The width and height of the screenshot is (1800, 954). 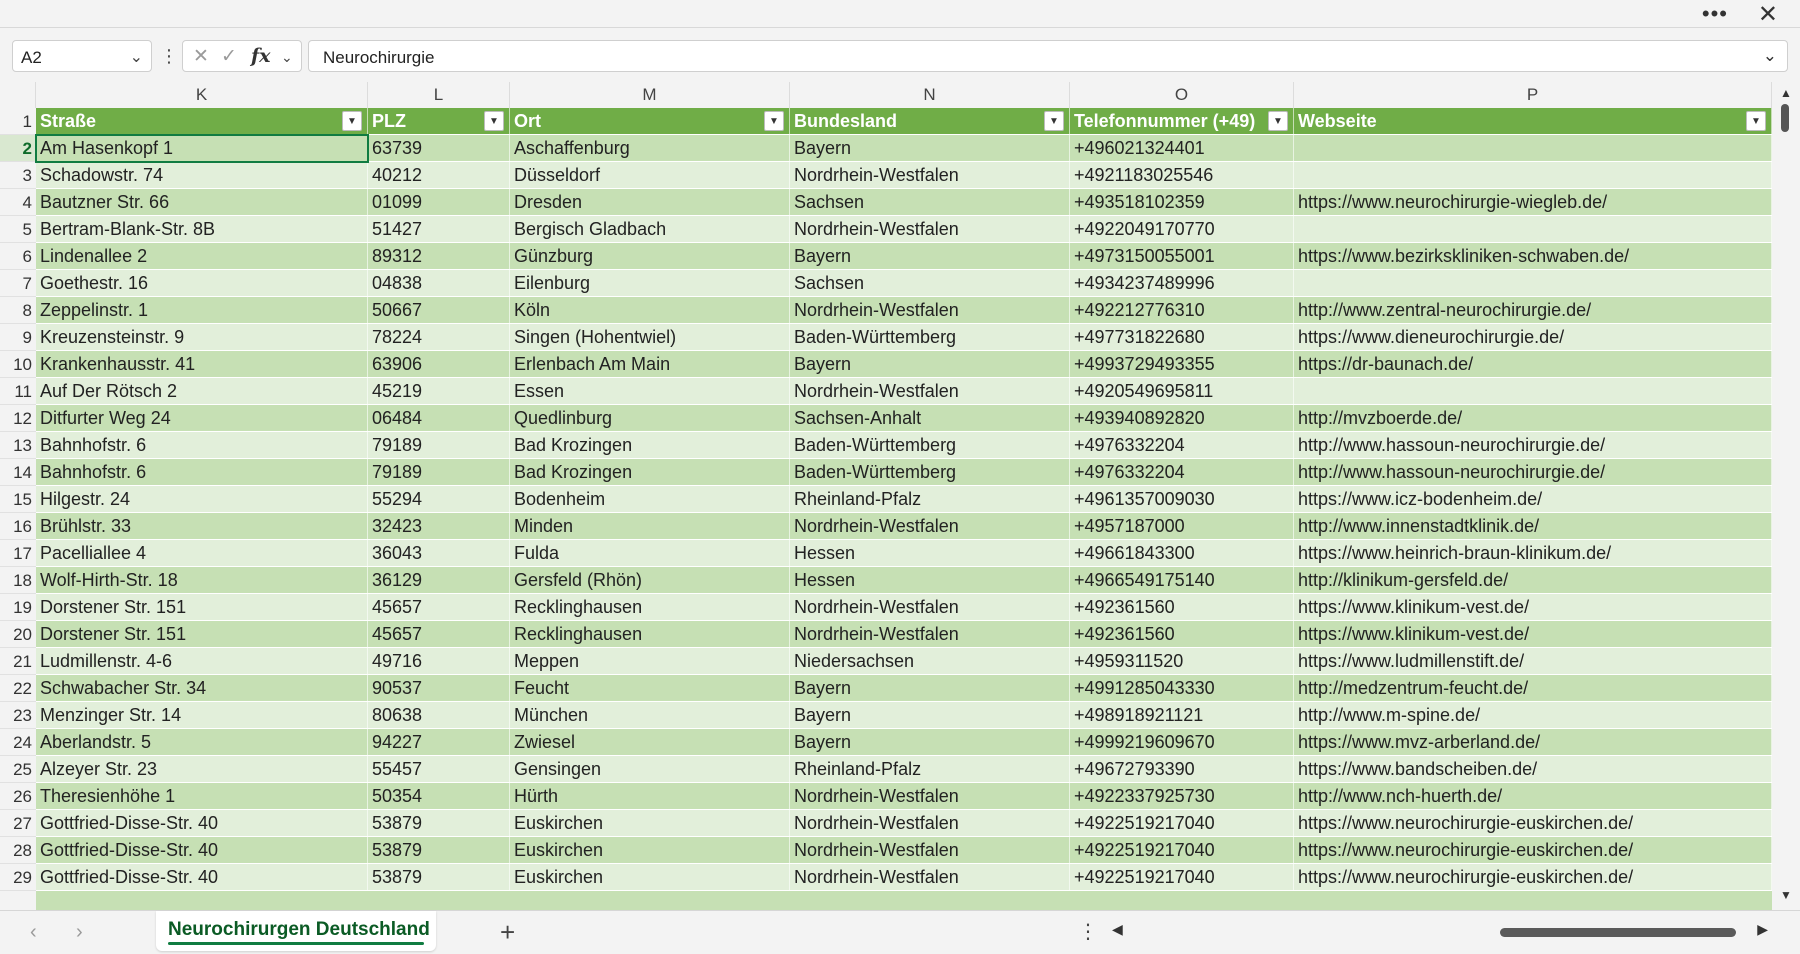 I want to click on scroll-thumb, so click(x=1785, y=118).